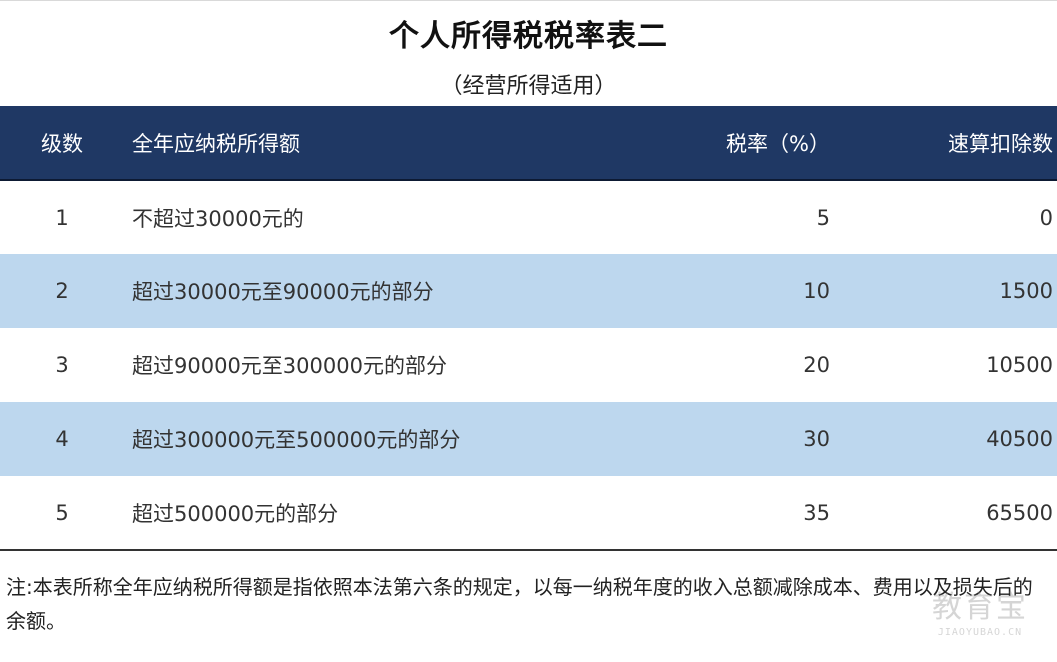 The width and height of the screenshot is (1057, 662). Describe the element at coordinates (1019, 365) in the screenshot. I see `cell-deduction: 10500` at that location.